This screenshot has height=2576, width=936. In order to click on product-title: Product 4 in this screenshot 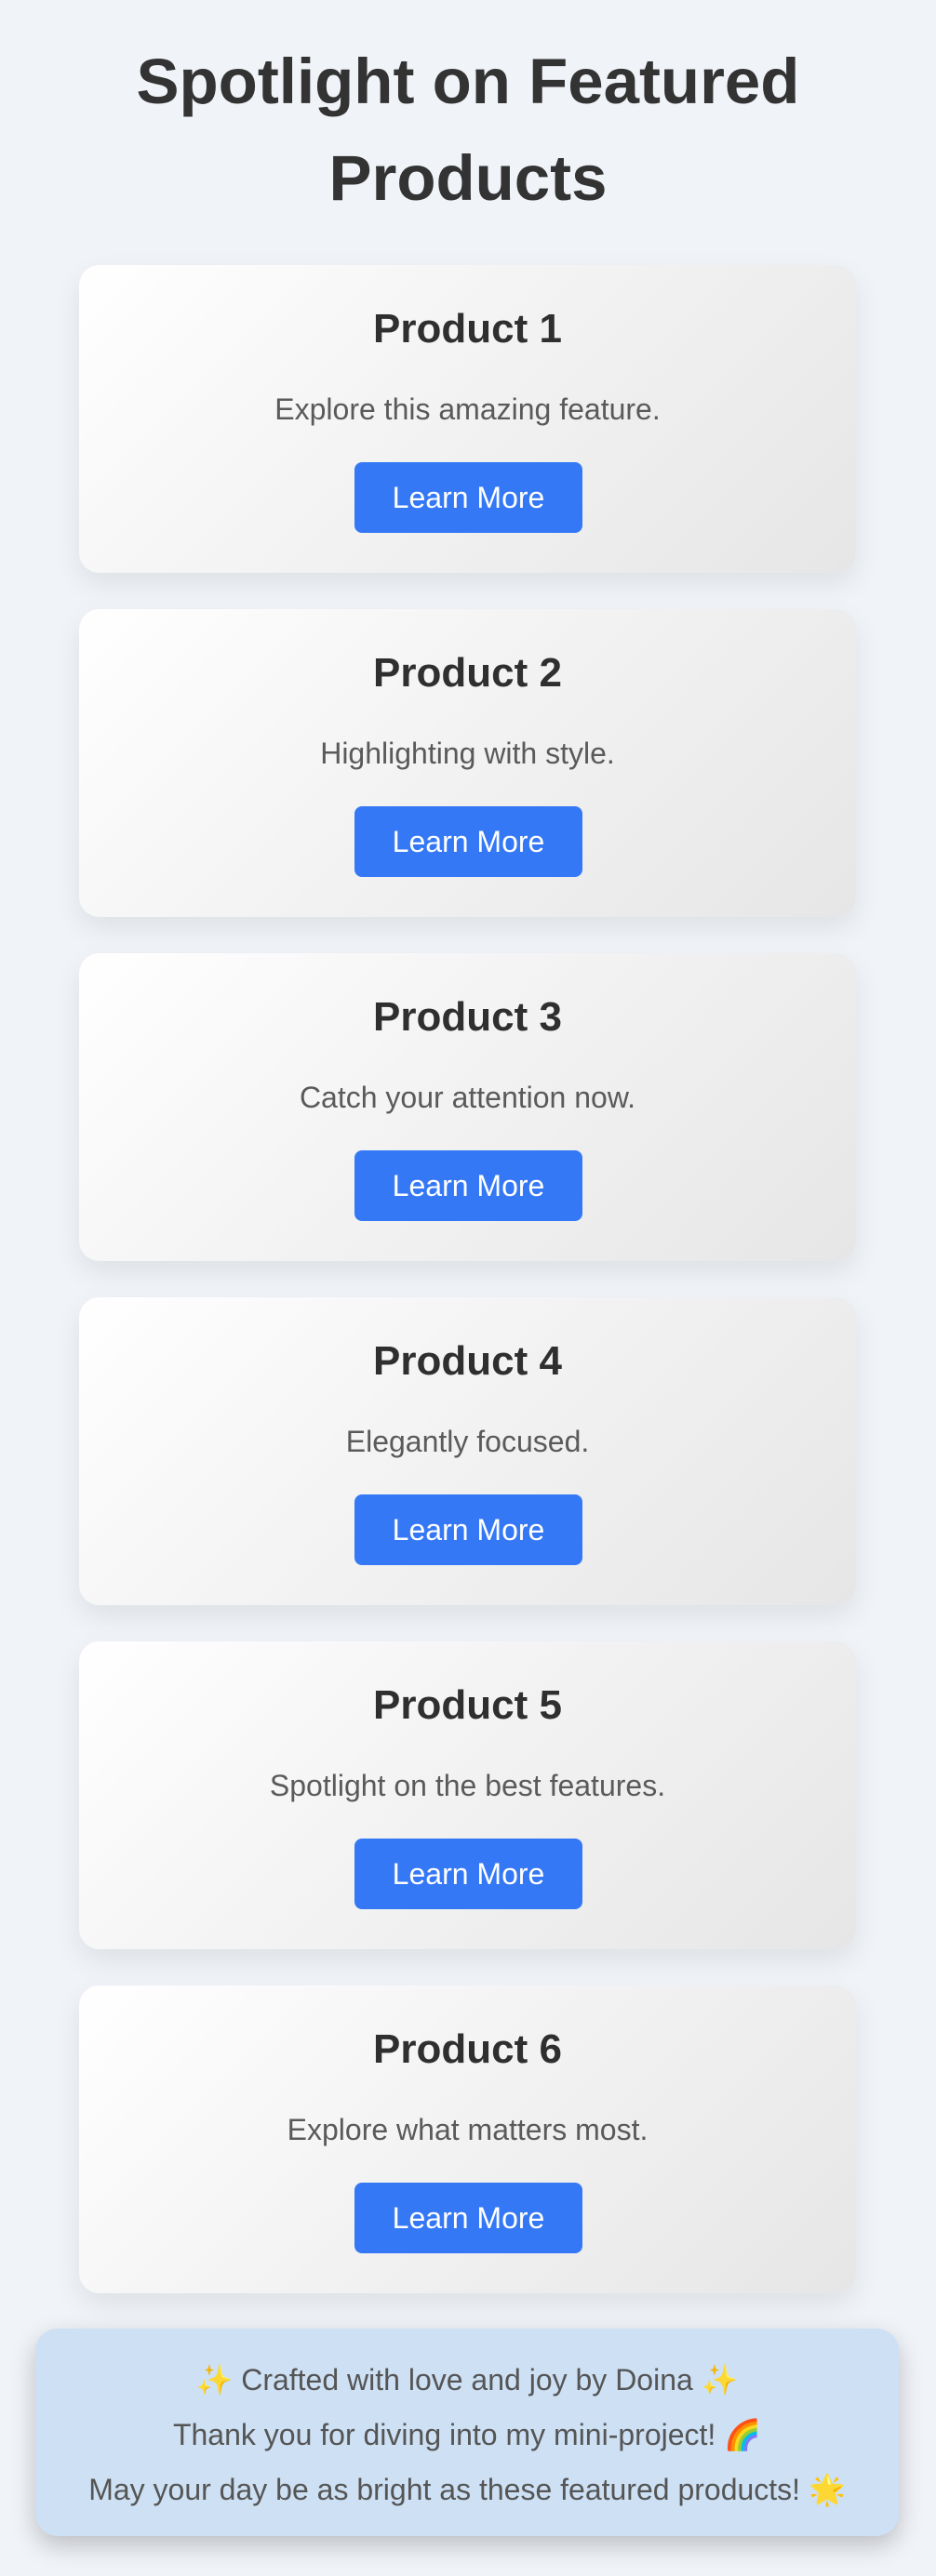, I will do `click(467, 1361)`.